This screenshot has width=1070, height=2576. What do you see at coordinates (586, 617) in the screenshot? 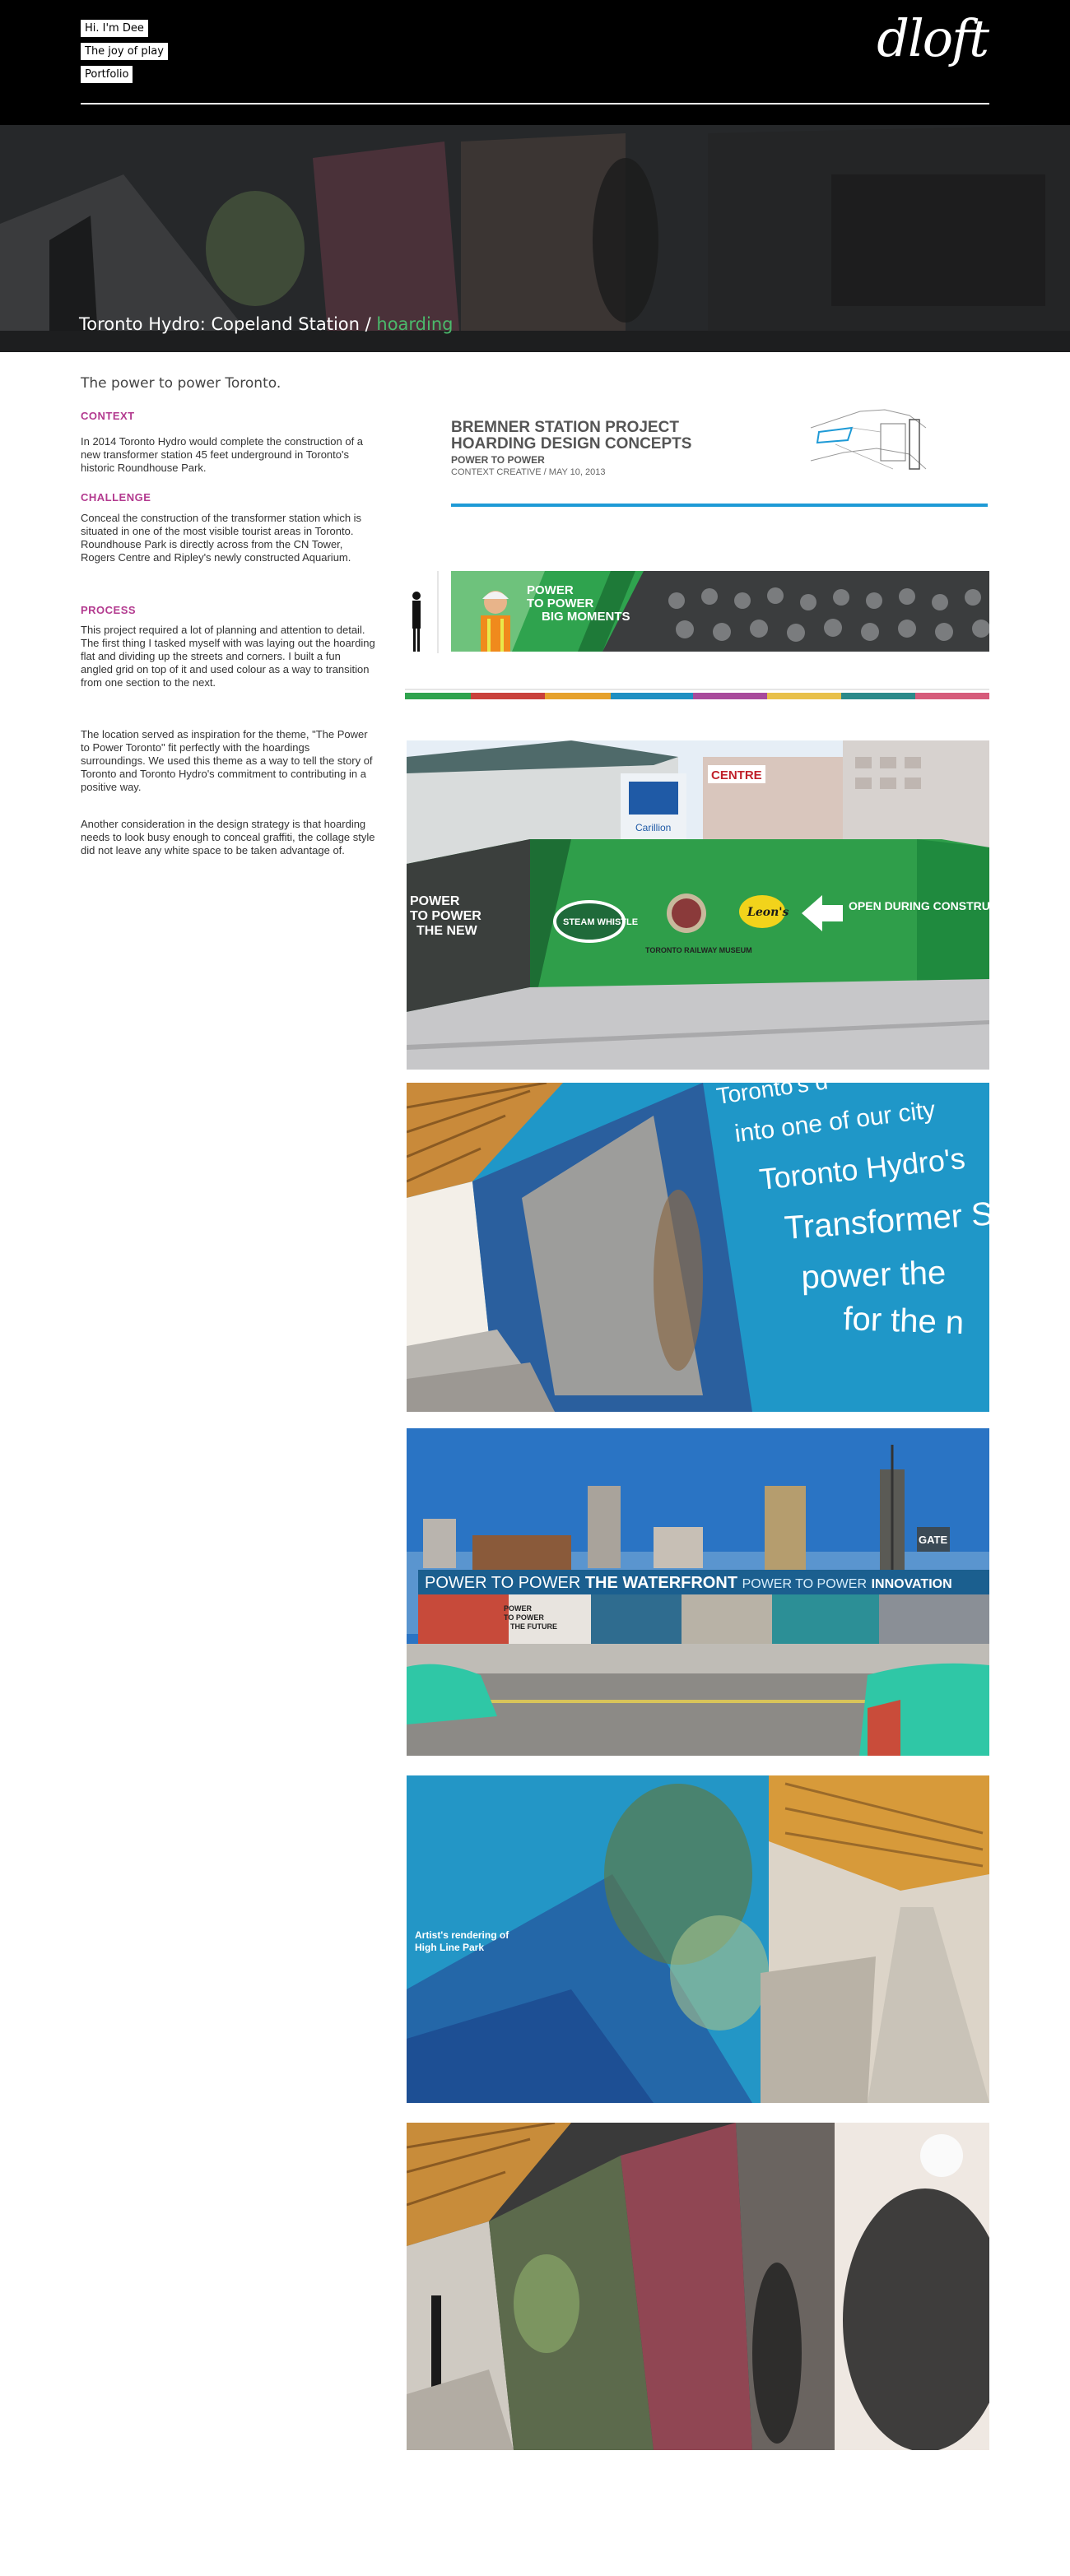
I see `strip-headline-line-3: BIG MOMENTS` at bounding box center [586, 617].